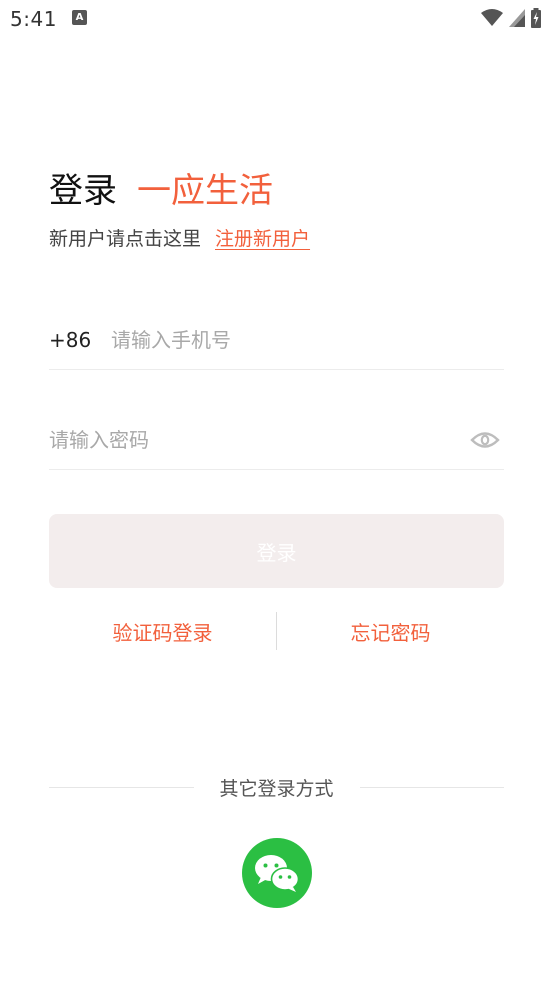 Image resolution: width=553 pixels, height=984 pixels. What do you see at coordinates (432, 787) in the screenshot?
I see `divider-line-right` at bounding box center [432, 787].